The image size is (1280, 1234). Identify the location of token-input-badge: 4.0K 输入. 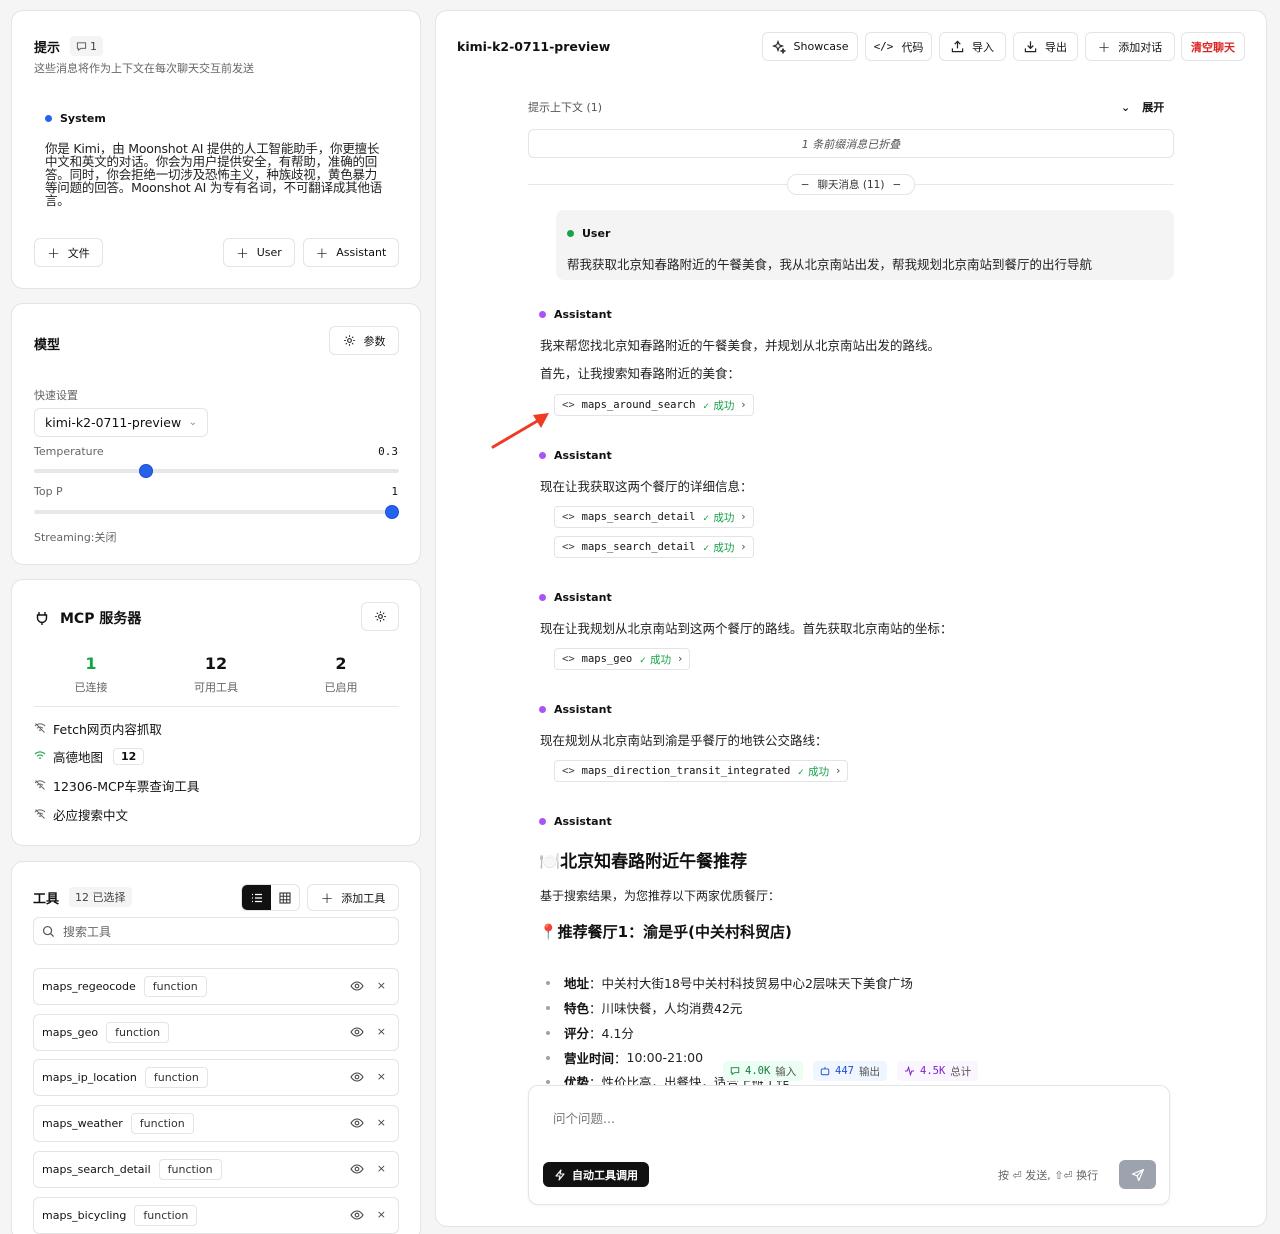
(763, 1071).